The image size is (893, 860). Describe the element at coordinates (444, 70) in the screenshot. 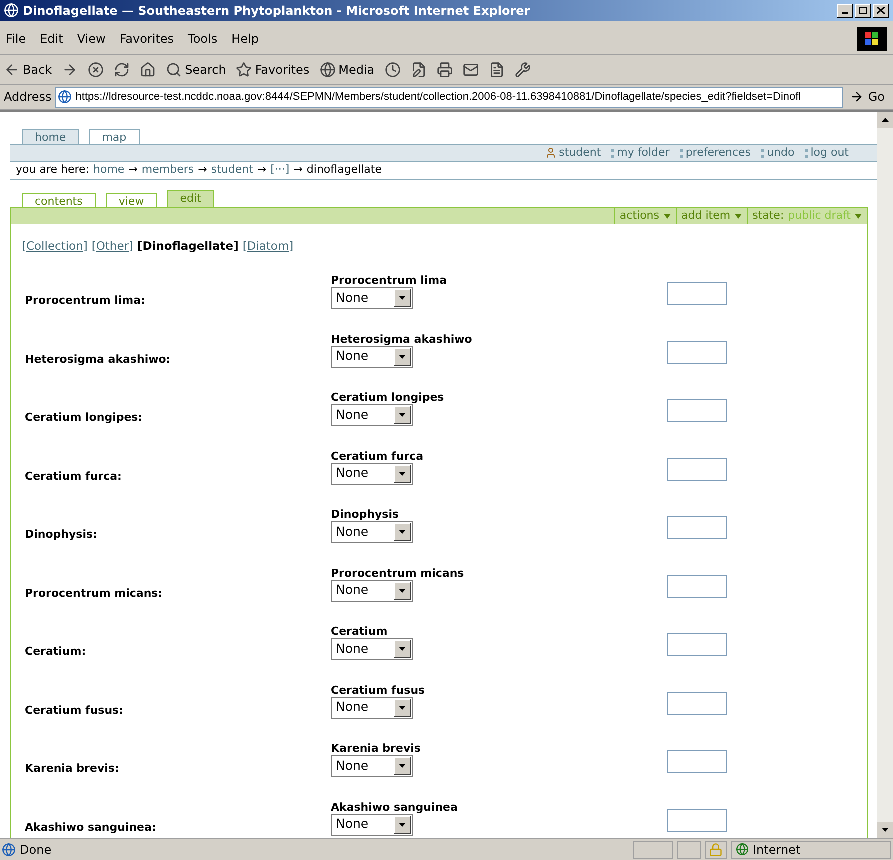

I see `print-button` at that location.